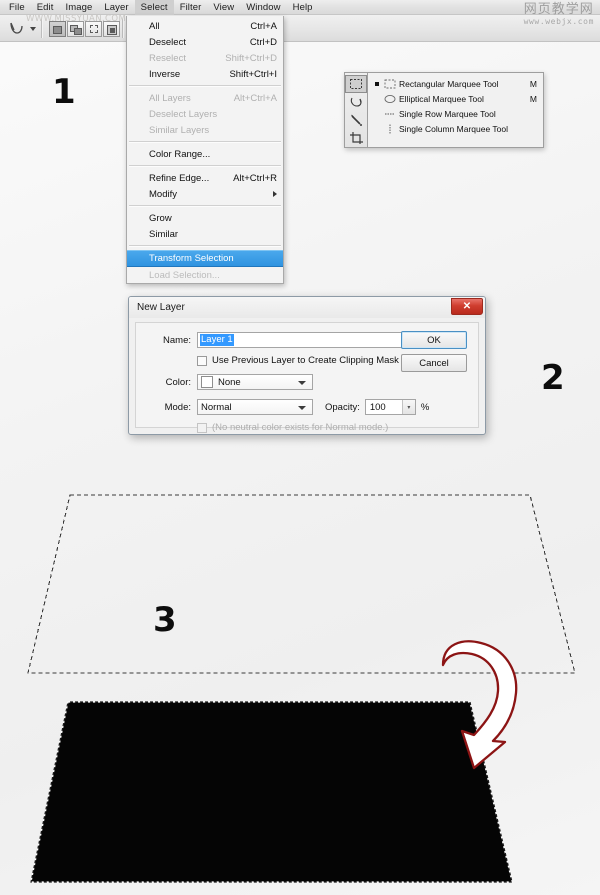  Describe the element at coordinates (178, 382) in the screenshot. I see `color-label: Color:` at that location.